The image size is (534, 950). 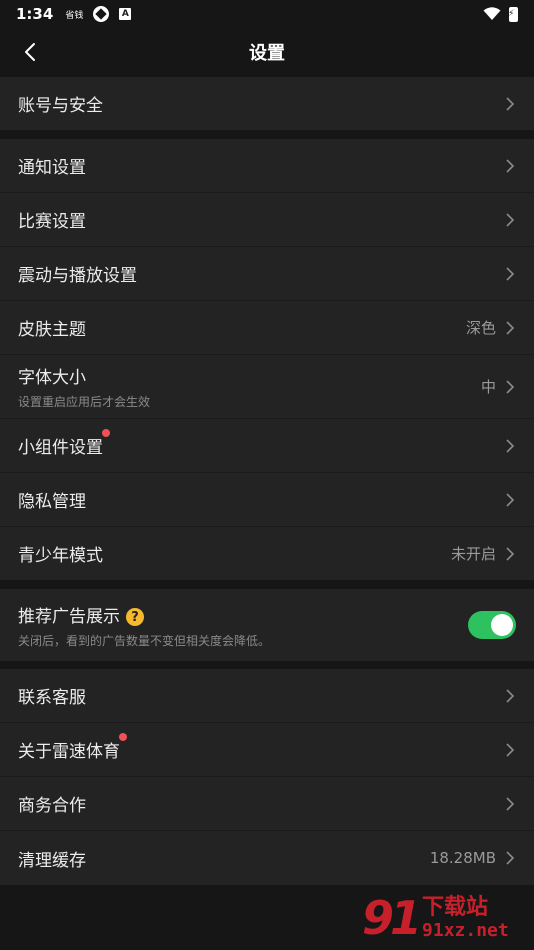 What do you see at coordinates (125, 14) in the screenshot?
I see `a-box-icon: A` at bounding box center [125, 14].